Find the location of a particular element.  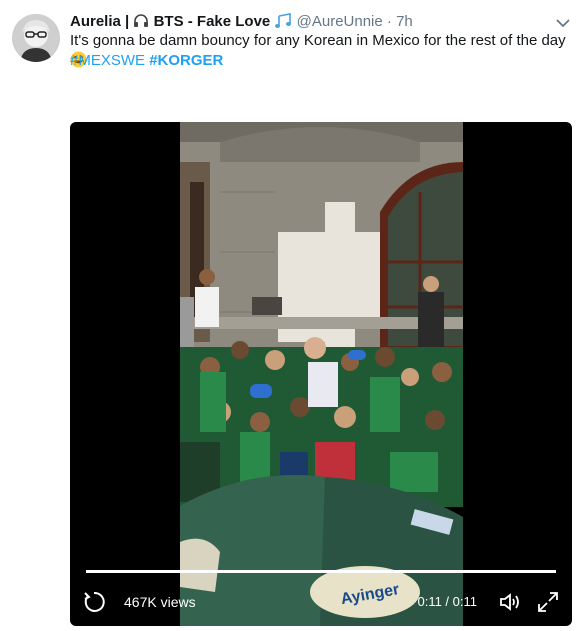

avatar is located at coordinates (36, 38).